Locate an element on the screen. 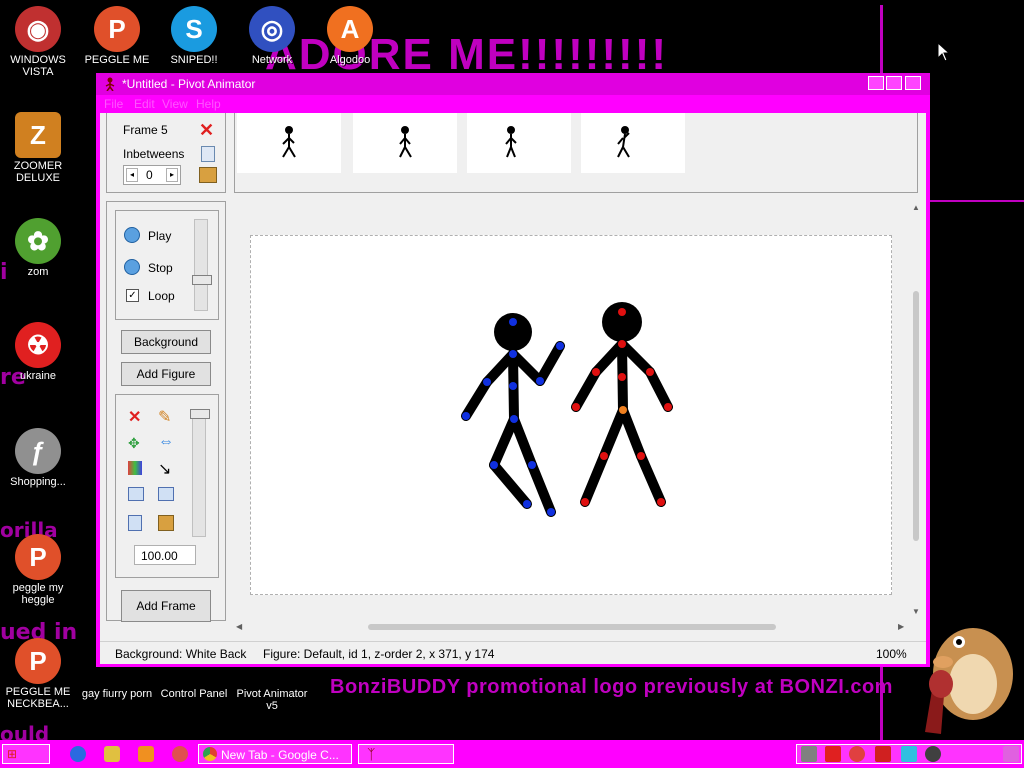 The width and height of the screenshot is (1024, 768). show-desktop-icon is located at coordinates (1011, 754).